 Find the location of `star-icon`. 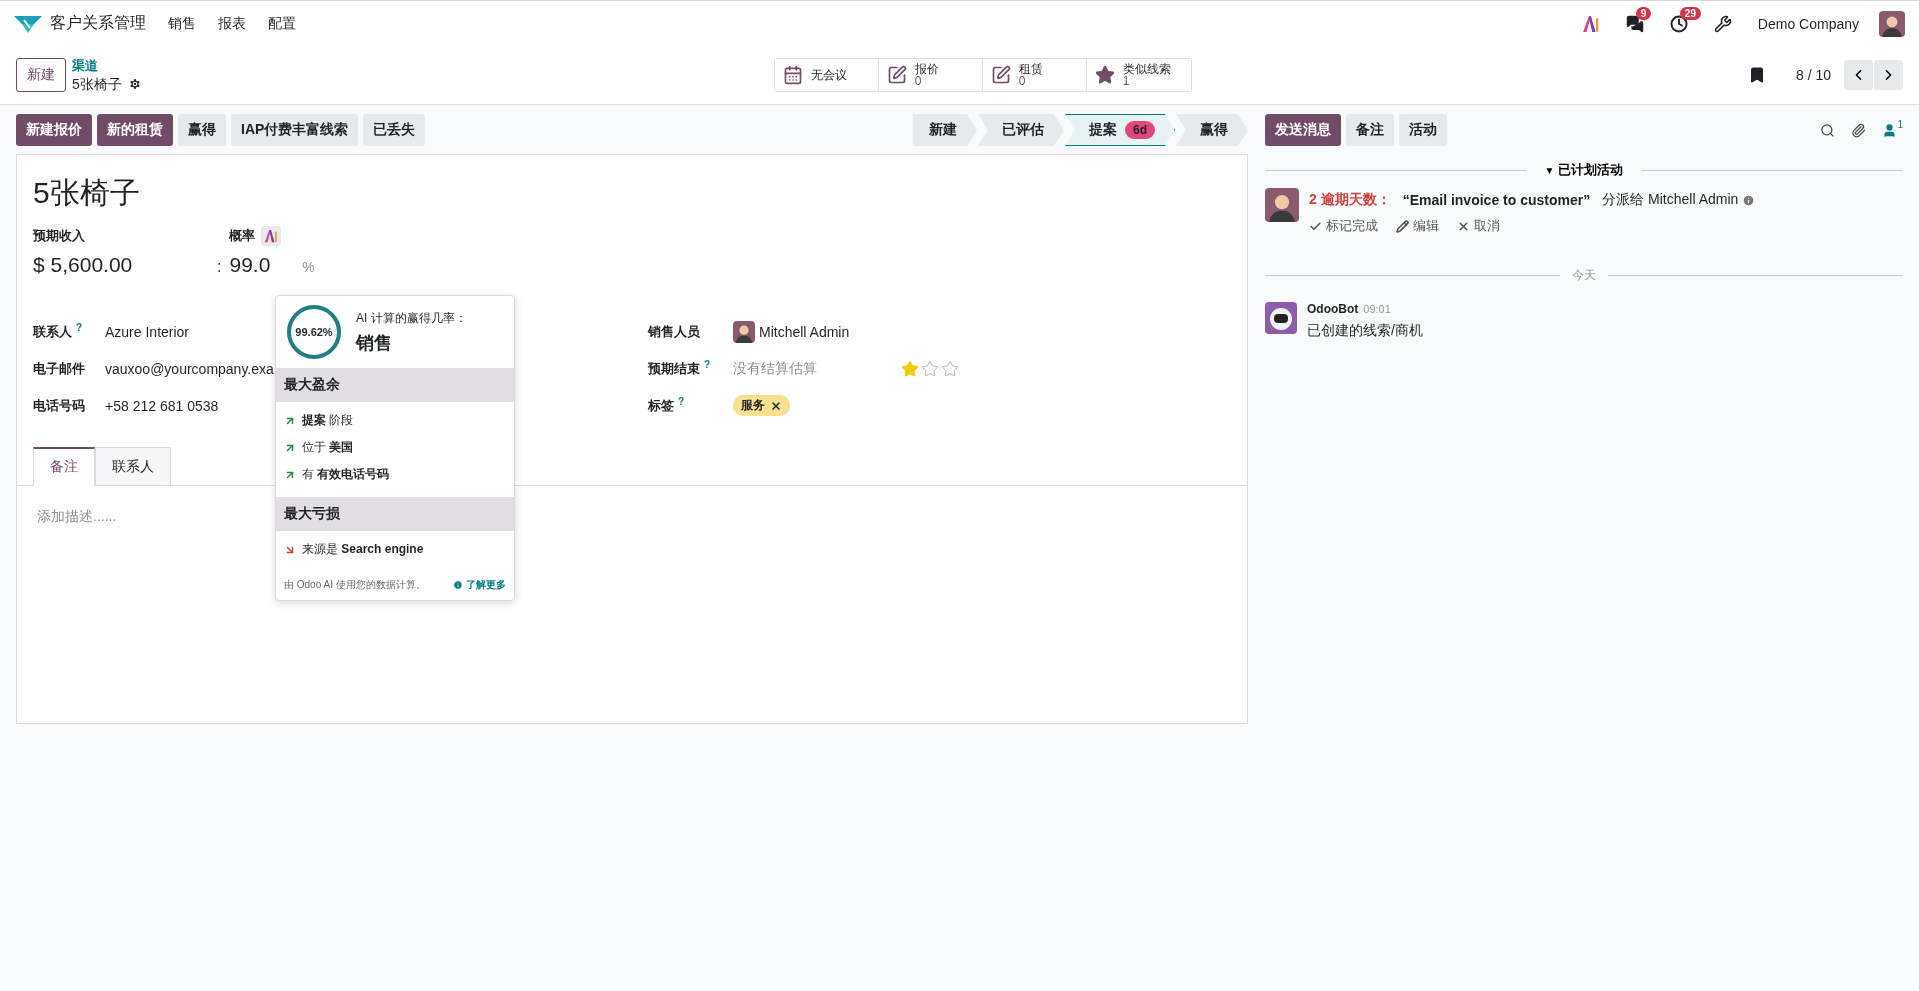

star-icon is located at coordinates (1104, 75).